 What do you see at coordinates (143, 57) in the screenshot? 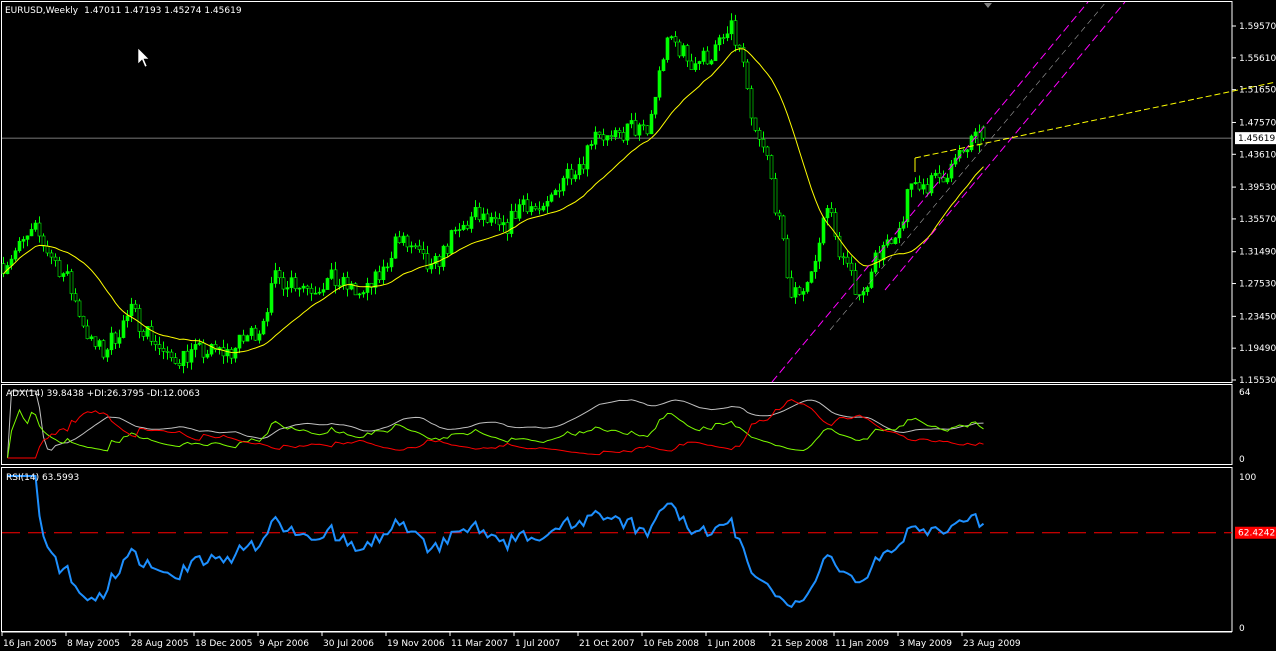
I see `mouse-cursor-icon` at bounding box center [143, 57].